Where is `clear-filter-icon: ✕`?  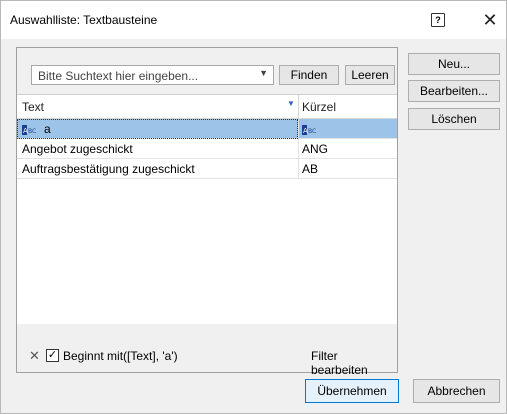
clear-filter-icon: ✕ is located at coordinates (34, 356).